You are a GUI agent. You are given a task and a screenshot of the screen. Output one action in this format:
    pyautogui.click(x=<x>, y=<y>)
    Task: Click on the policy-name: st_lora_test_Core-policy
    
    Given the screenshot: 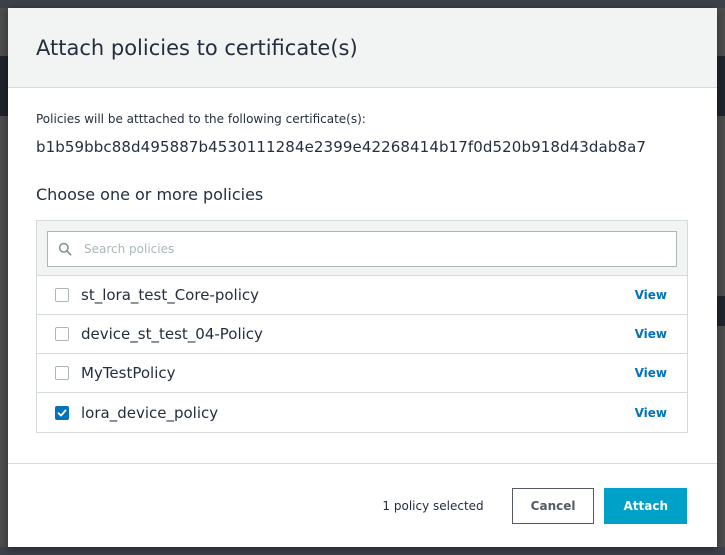 What is the action you would take?
    pyautogui.click(x=170, y=295)
    